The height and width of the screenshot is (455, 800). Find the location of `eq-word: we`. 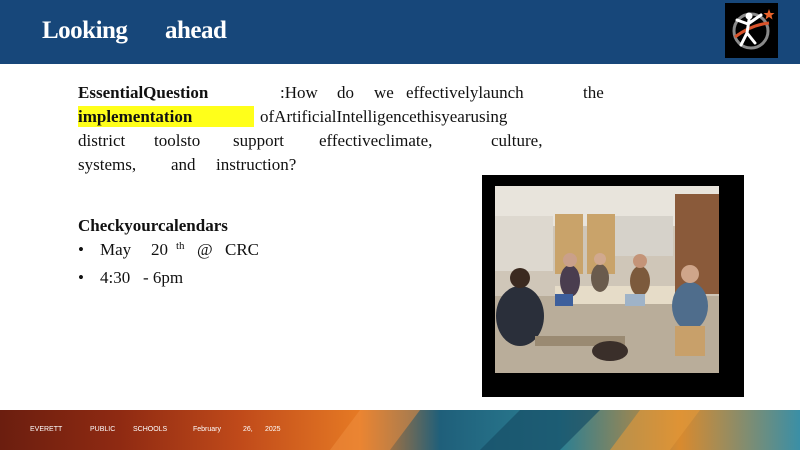

eq-word: we is located at coordinates (384, 92).